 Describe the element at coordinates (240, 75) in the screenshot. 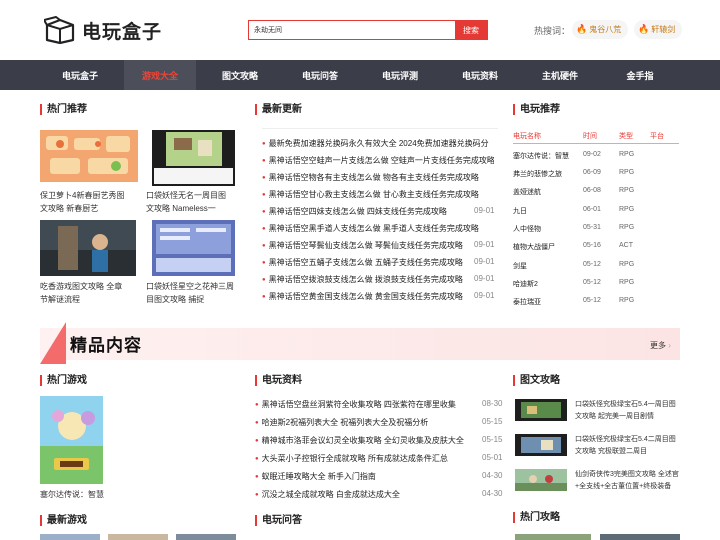

I see `nav-item: 图文攻略` at that location.